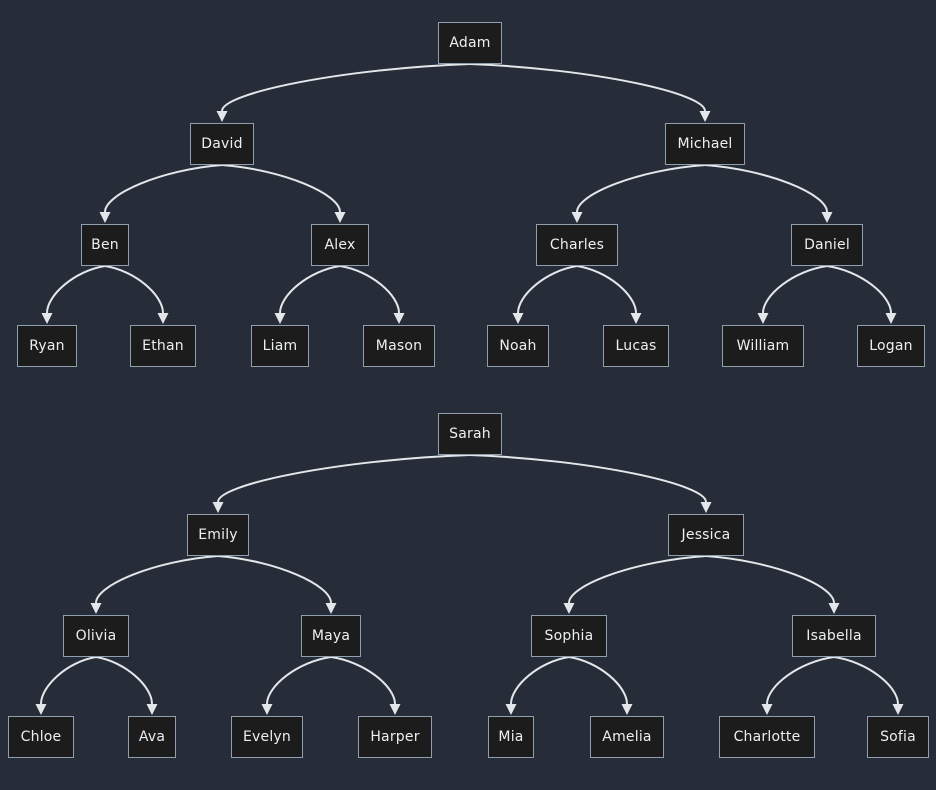  I want to click on tree-node-evelyn: Evelyn, so click(267, 737).